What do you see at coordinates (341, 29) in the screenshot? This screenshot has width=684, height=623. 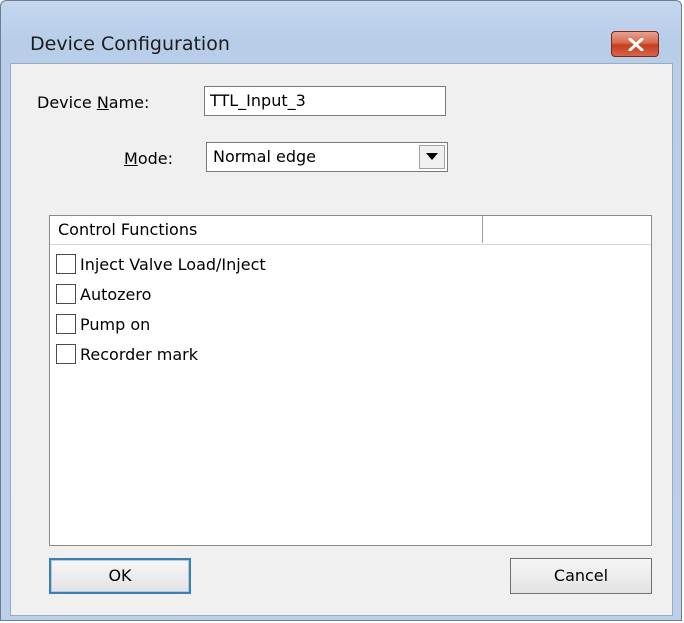 I see `title-bar: Device Configuration` at bounding box center [341, 29].